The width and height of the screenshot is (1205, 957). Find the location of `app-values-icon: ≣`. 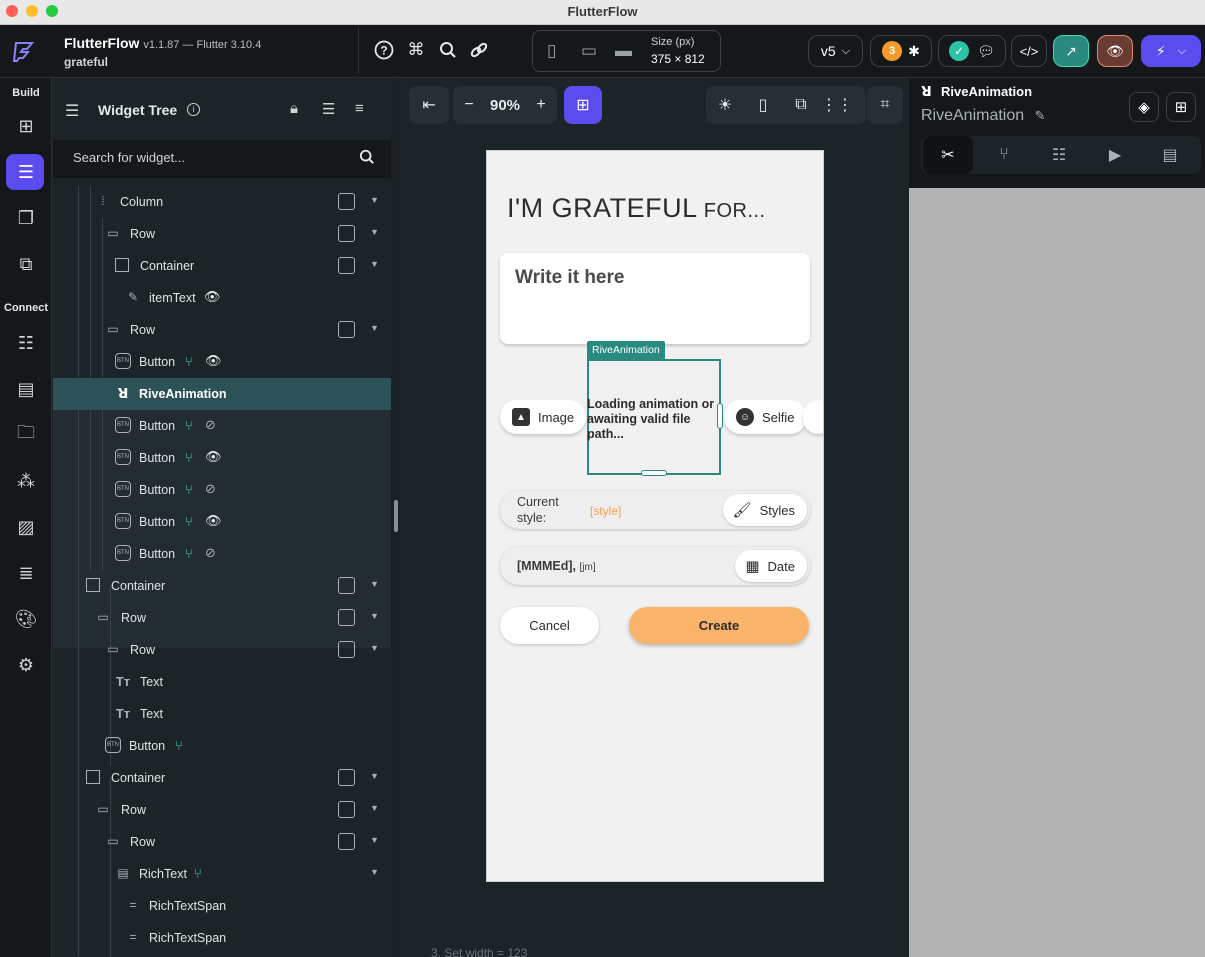

app-values-icon: ≣ is located at coordinates (26, 573).